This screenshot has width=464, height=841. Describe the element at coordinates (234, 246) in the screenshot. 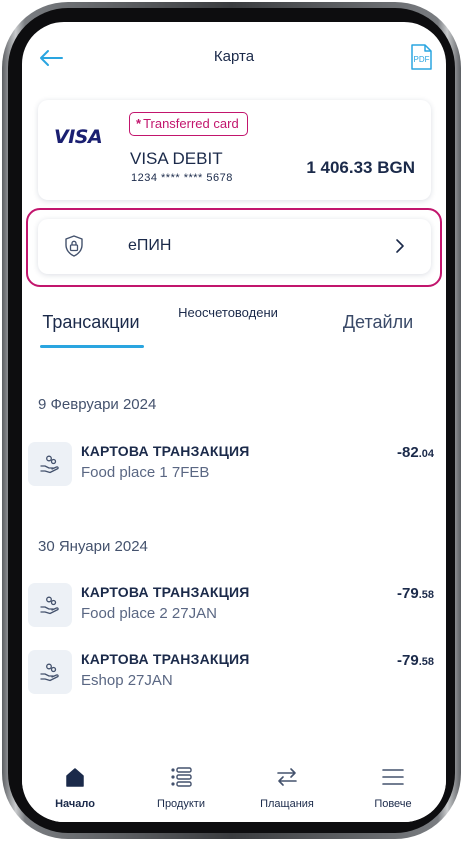

I see `epin-row: еПИН` at that location.